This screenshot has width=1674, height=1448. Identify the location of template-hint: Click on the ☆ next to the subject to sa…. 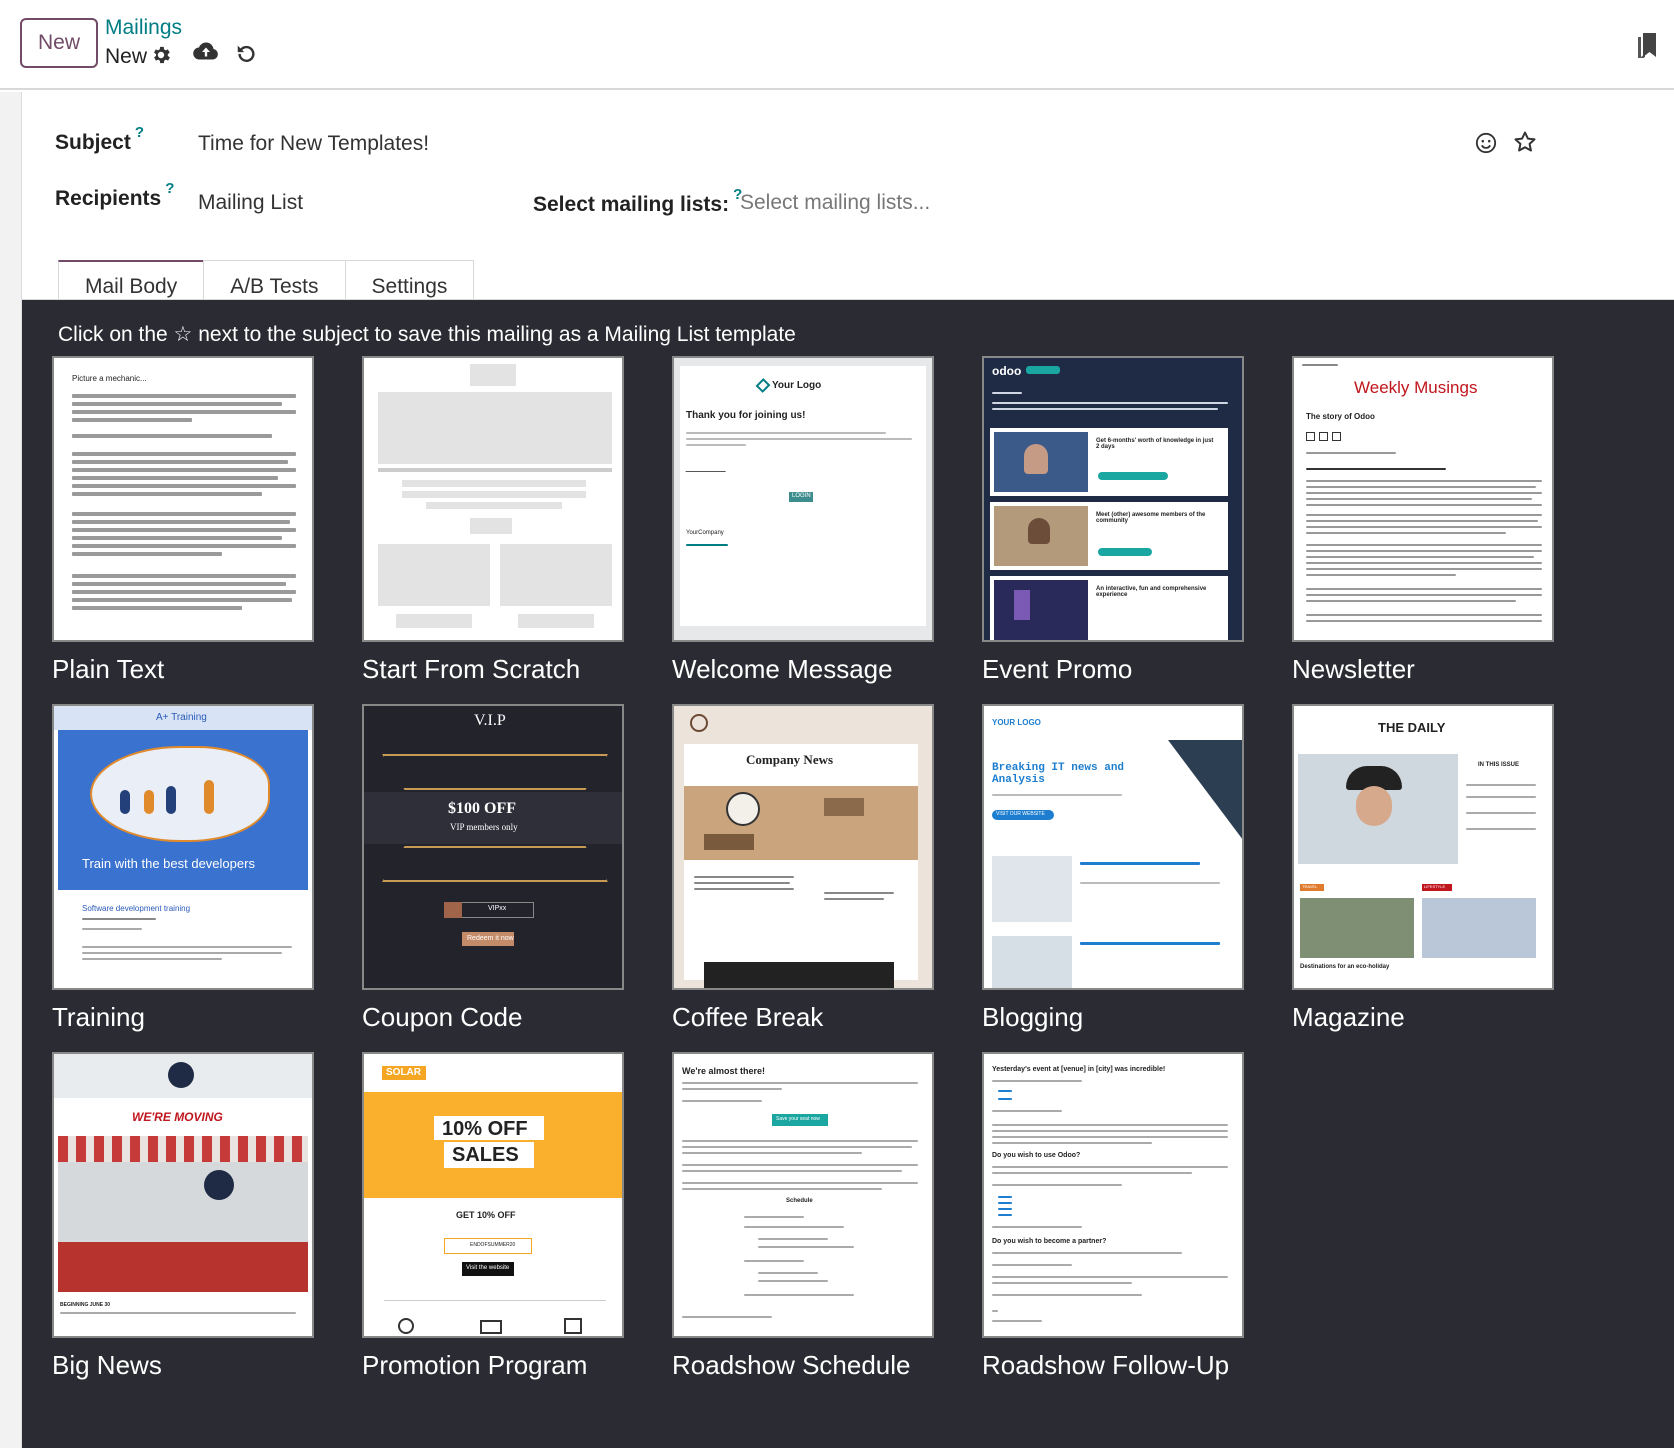
(427, 334).